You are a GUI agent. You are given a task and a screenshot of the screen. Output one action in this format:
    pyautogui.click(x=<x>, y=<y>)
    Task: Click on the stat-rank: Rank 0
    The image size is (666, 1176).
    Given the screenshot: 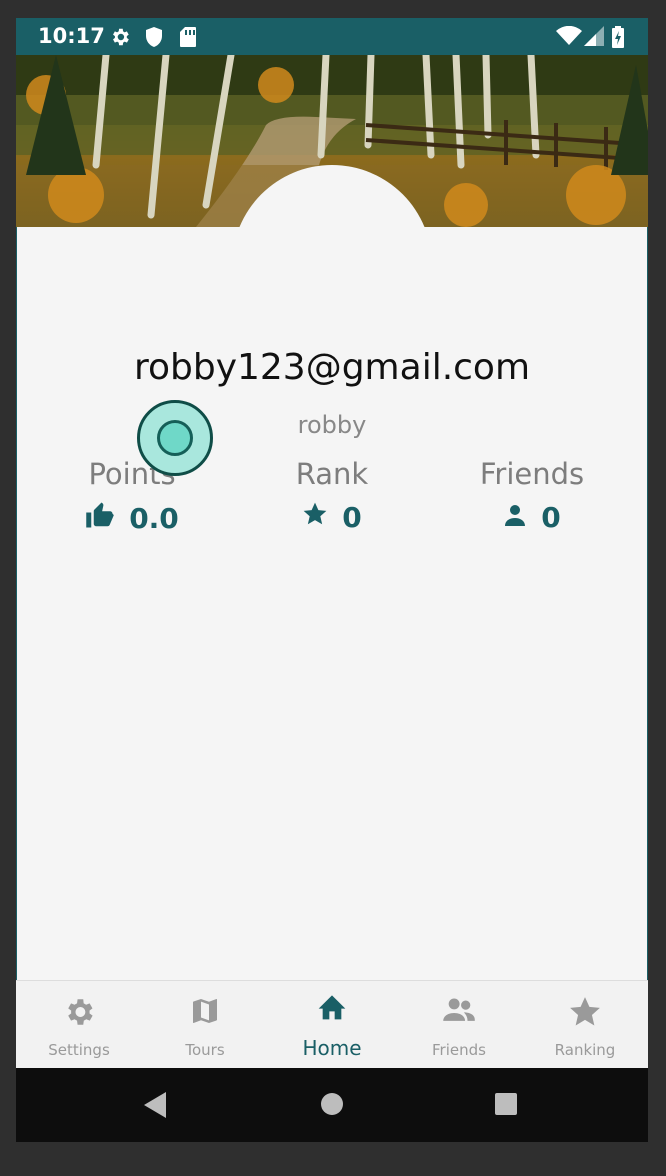 What is the action you would take?
    pyautogui.click(x=332, y=495)
    